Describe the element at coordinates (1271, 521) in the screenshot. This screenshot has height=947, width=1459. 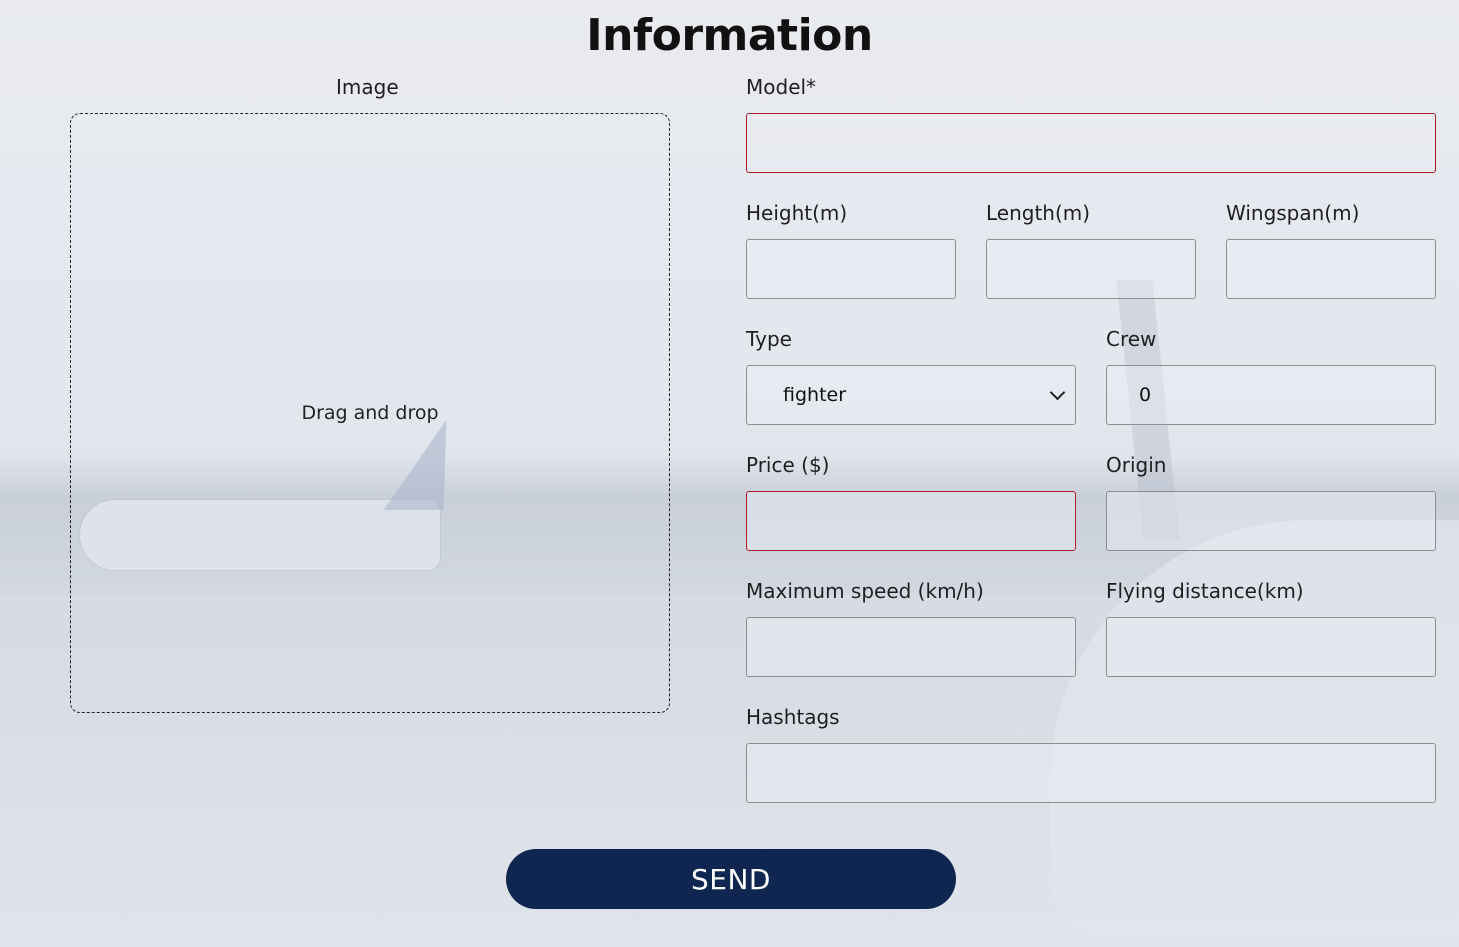
I see `origin-input` at that location.